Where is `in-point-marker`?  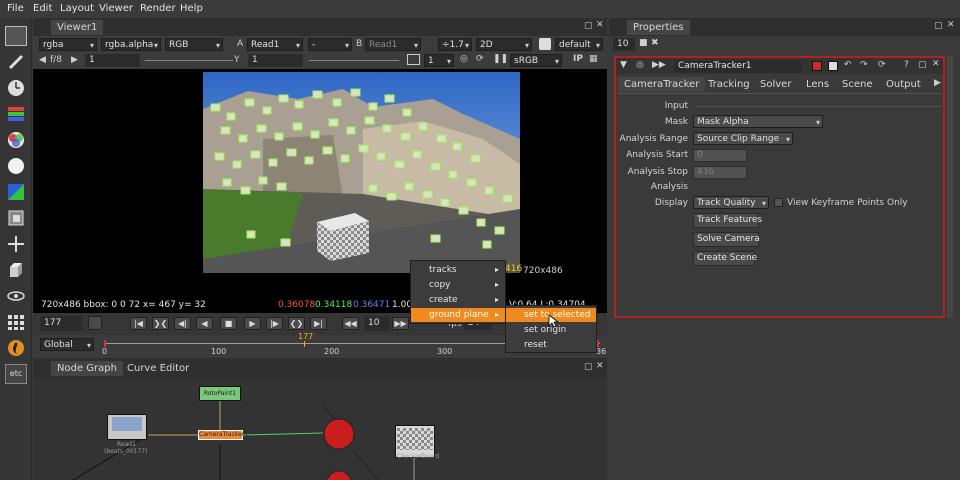 in-point-marker is located at coordinates (105, 343).